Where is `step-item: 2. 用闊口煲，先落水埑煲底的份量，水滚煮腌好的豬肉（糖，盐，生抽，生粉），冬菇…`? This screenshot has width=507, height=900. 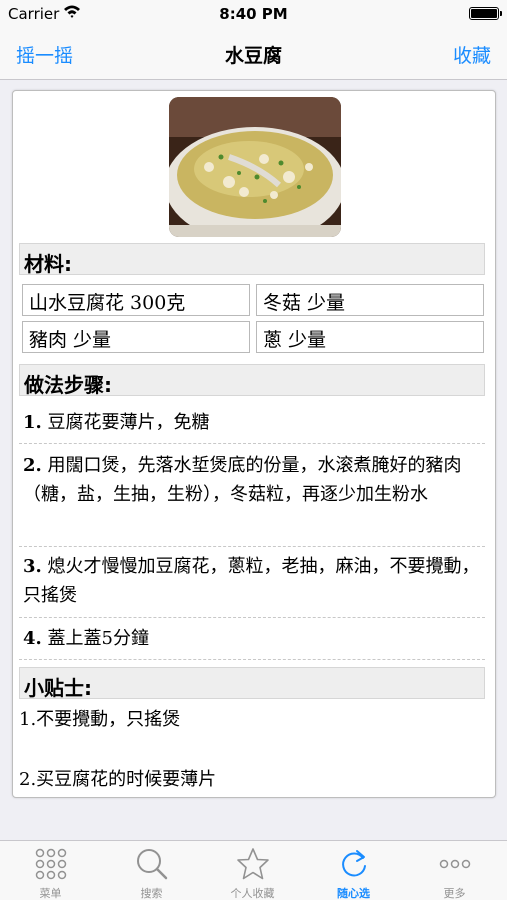 step-item: 2. 用闊口煲，先落水埑煲底的份量，水滚煮腌好的豬肉（糖，盐，生抽，生粉），冬菇… is located at coordinates (252, 499).